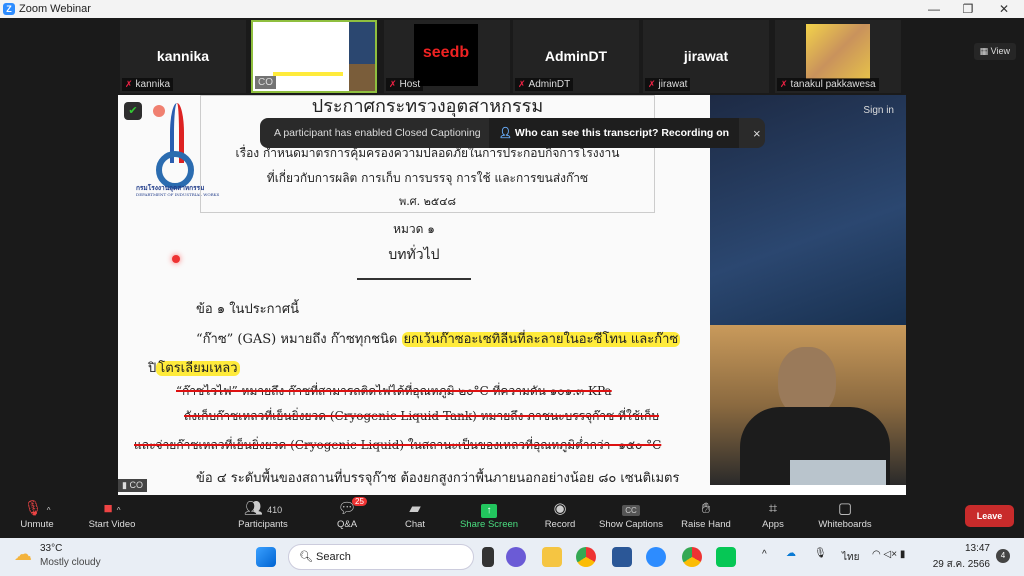 The height and width of the screenshot is (576, 1024). What do you see at coordinates (446, 52) in the screenshot?
I see `seedb-logo: seedb` at bounding box center [446, 52].